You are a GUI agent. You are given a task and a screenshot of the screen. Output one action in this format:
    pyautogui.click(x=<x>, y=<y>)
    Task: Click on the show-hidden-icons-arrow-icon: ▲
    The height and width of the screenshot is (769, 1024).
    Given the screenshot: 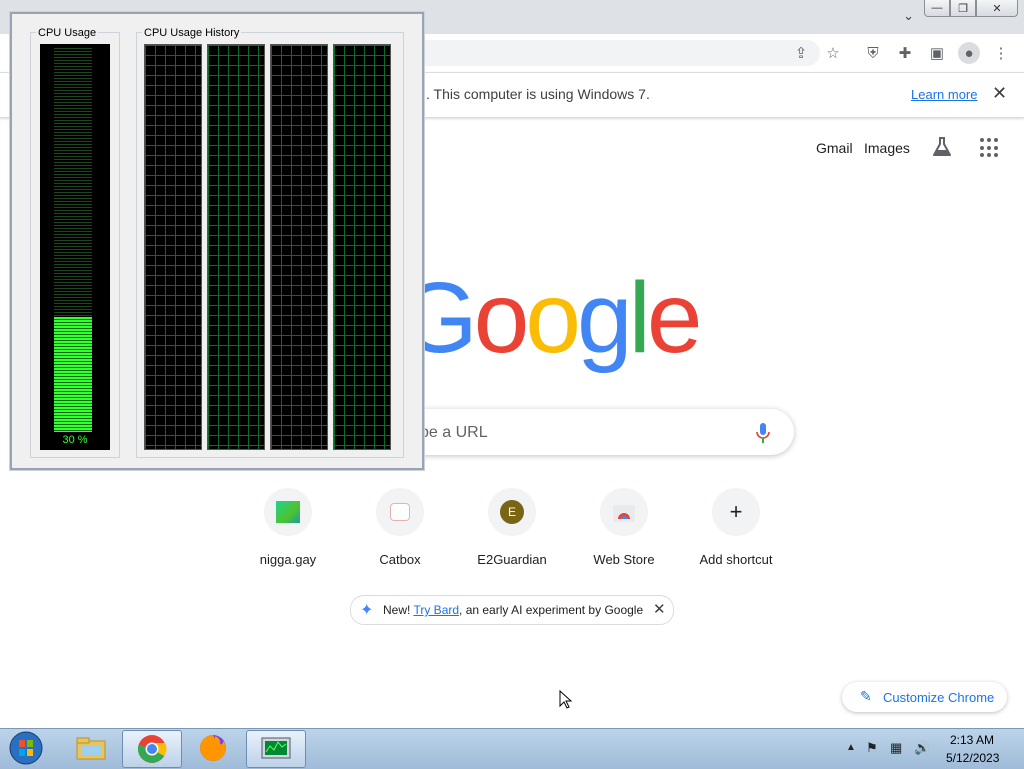 What is the action you would take?
    pyautogui.click(x=851, y=747)
    